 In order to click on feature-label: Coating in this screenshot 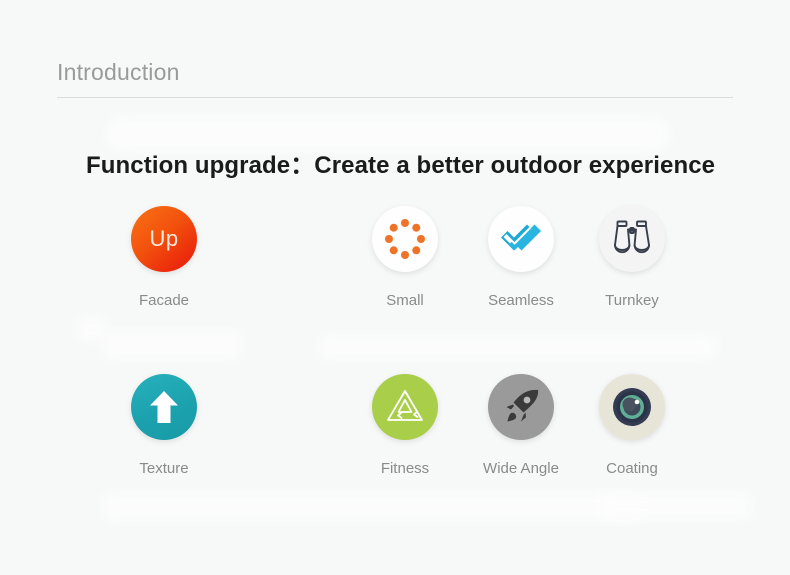, I will do `click(632, 468)`.